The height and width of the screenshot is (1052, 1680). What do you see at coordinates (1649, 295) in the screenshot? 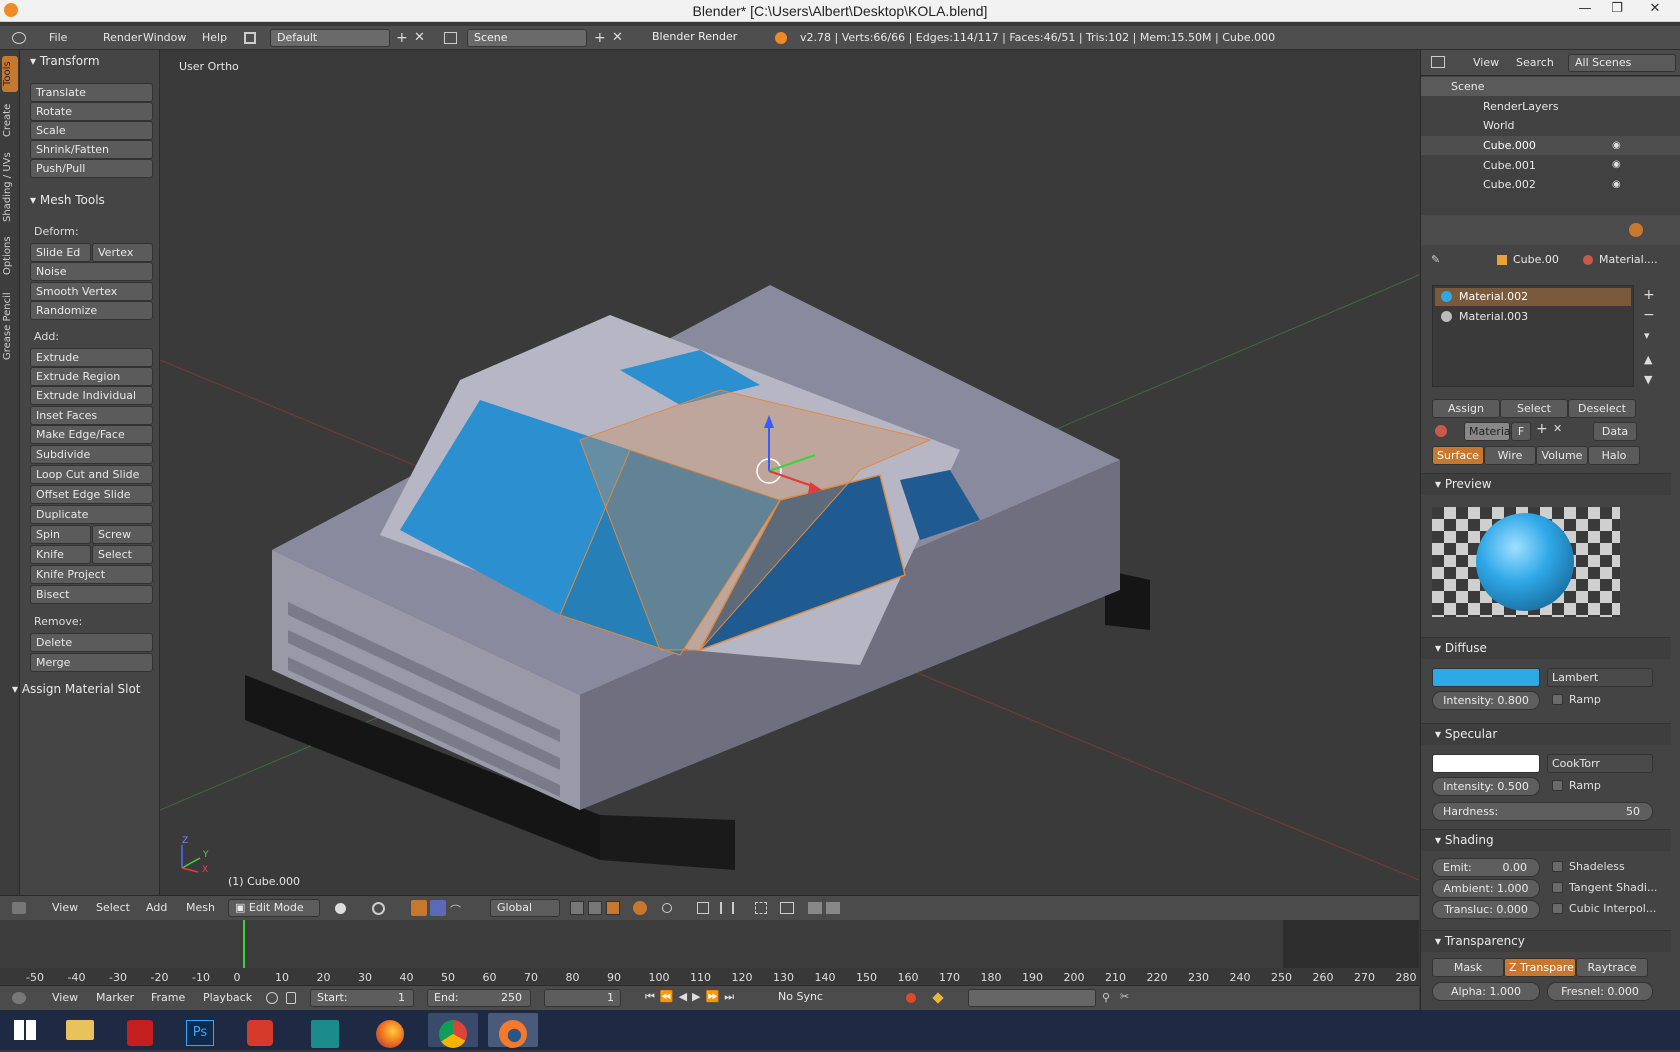
I see `add-slot-icon: +` at bounding box center [1649, 295].